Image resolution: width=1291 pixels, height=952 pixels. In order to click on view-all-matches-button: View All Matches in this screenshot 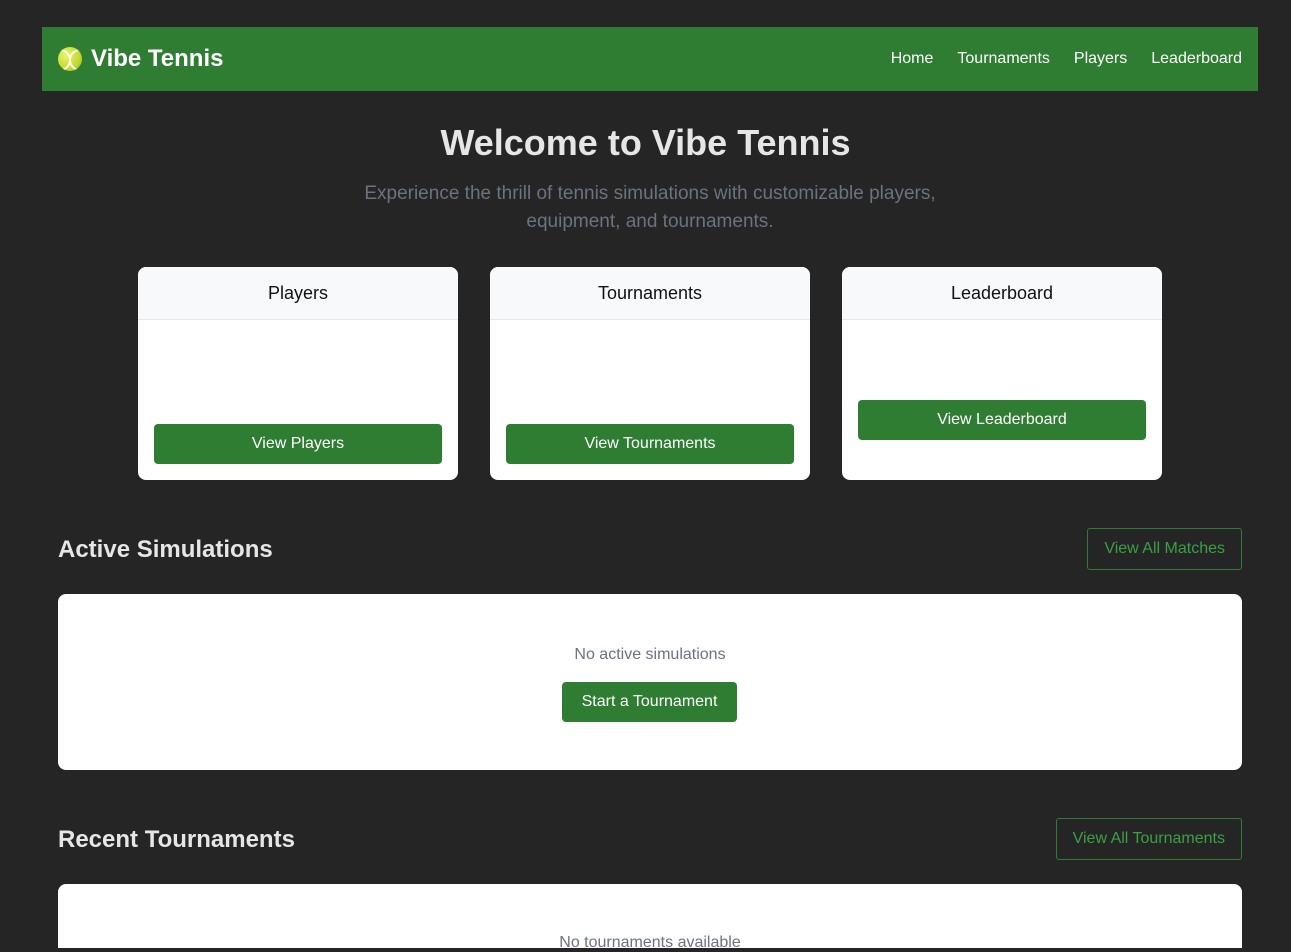, I will do `click(1164, 549)`.